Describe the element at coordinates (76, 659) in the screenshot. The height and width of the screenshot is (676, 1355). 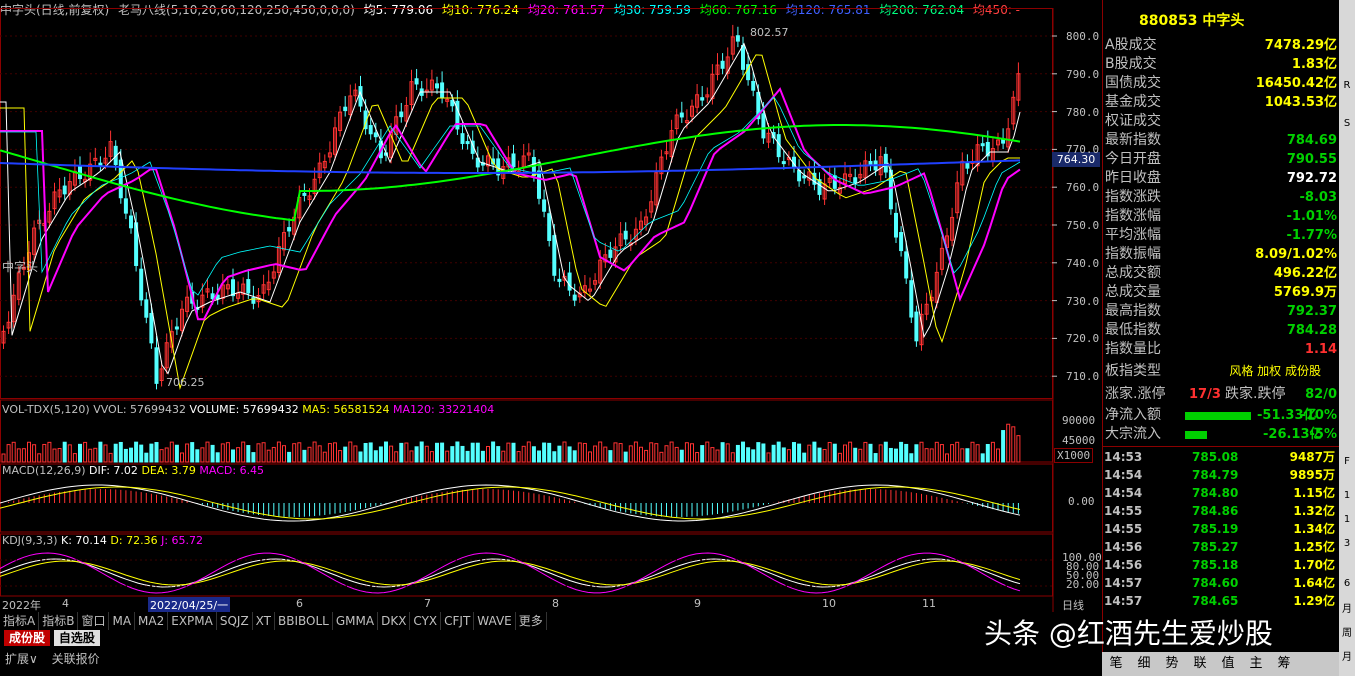
I see `tab-related-quotes: 关联报价` at that location.